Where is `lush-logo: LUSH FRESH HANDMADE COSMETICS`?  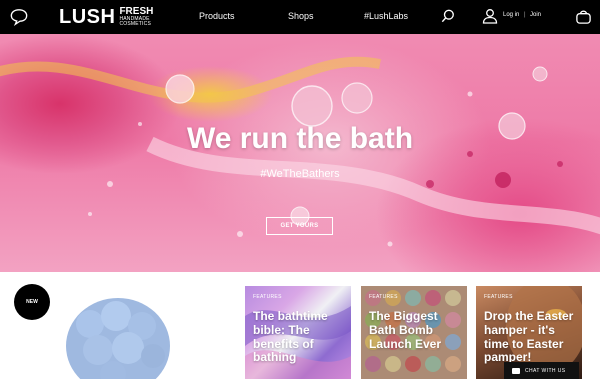
lush-logo: LUSH FRESH HANDMADE COSMETICS is located at coordinates (106, 17).